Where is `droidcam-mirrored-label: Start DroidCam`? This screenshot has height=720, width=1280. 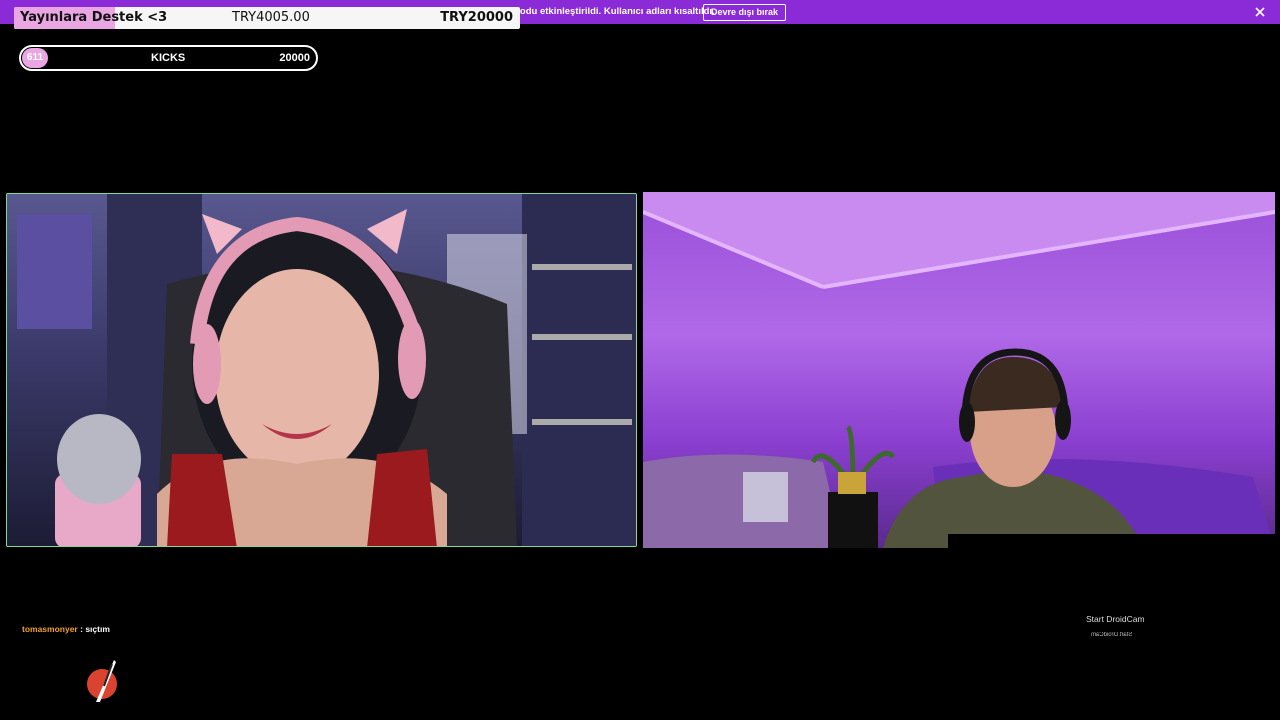 droidcam-mirrored-label: Start DroidCam is located at coordinates (1112, 635).